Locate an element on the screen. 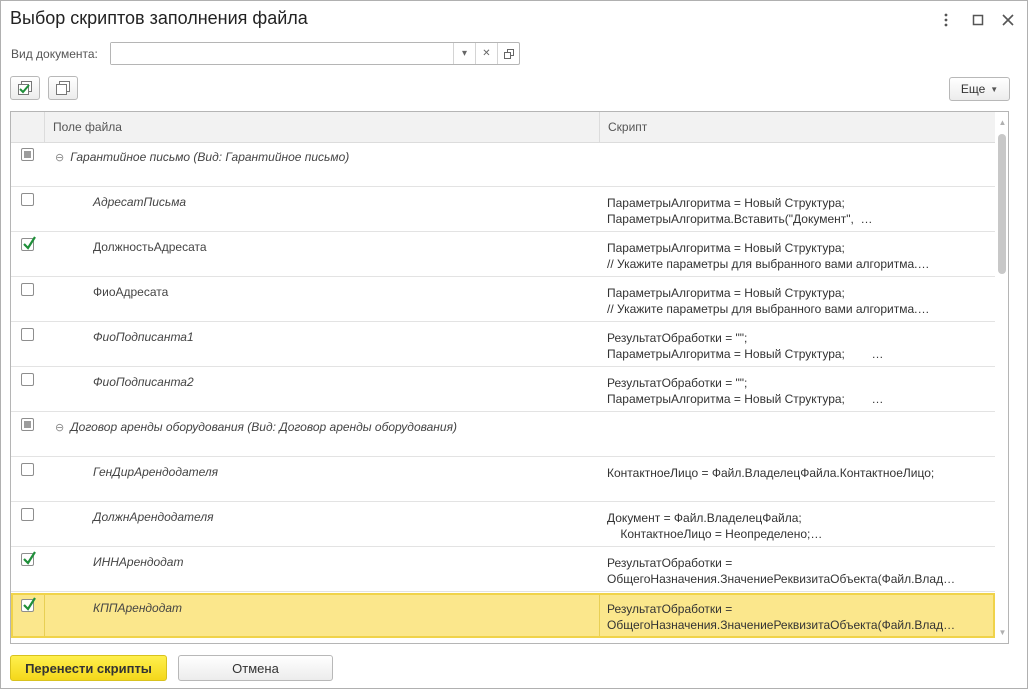 The image size is (1028, 689). check-all-icon is located at coordinates (25, 88).